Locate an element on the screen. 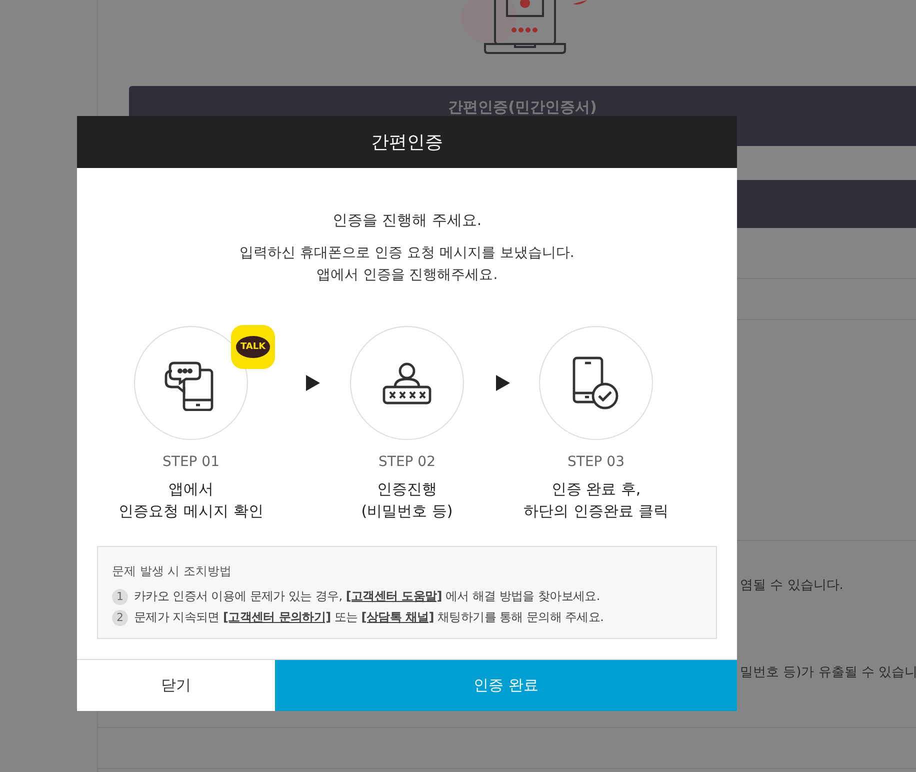  heading: 인증을 진행해 주세요. is located at coordinates (407, 220).